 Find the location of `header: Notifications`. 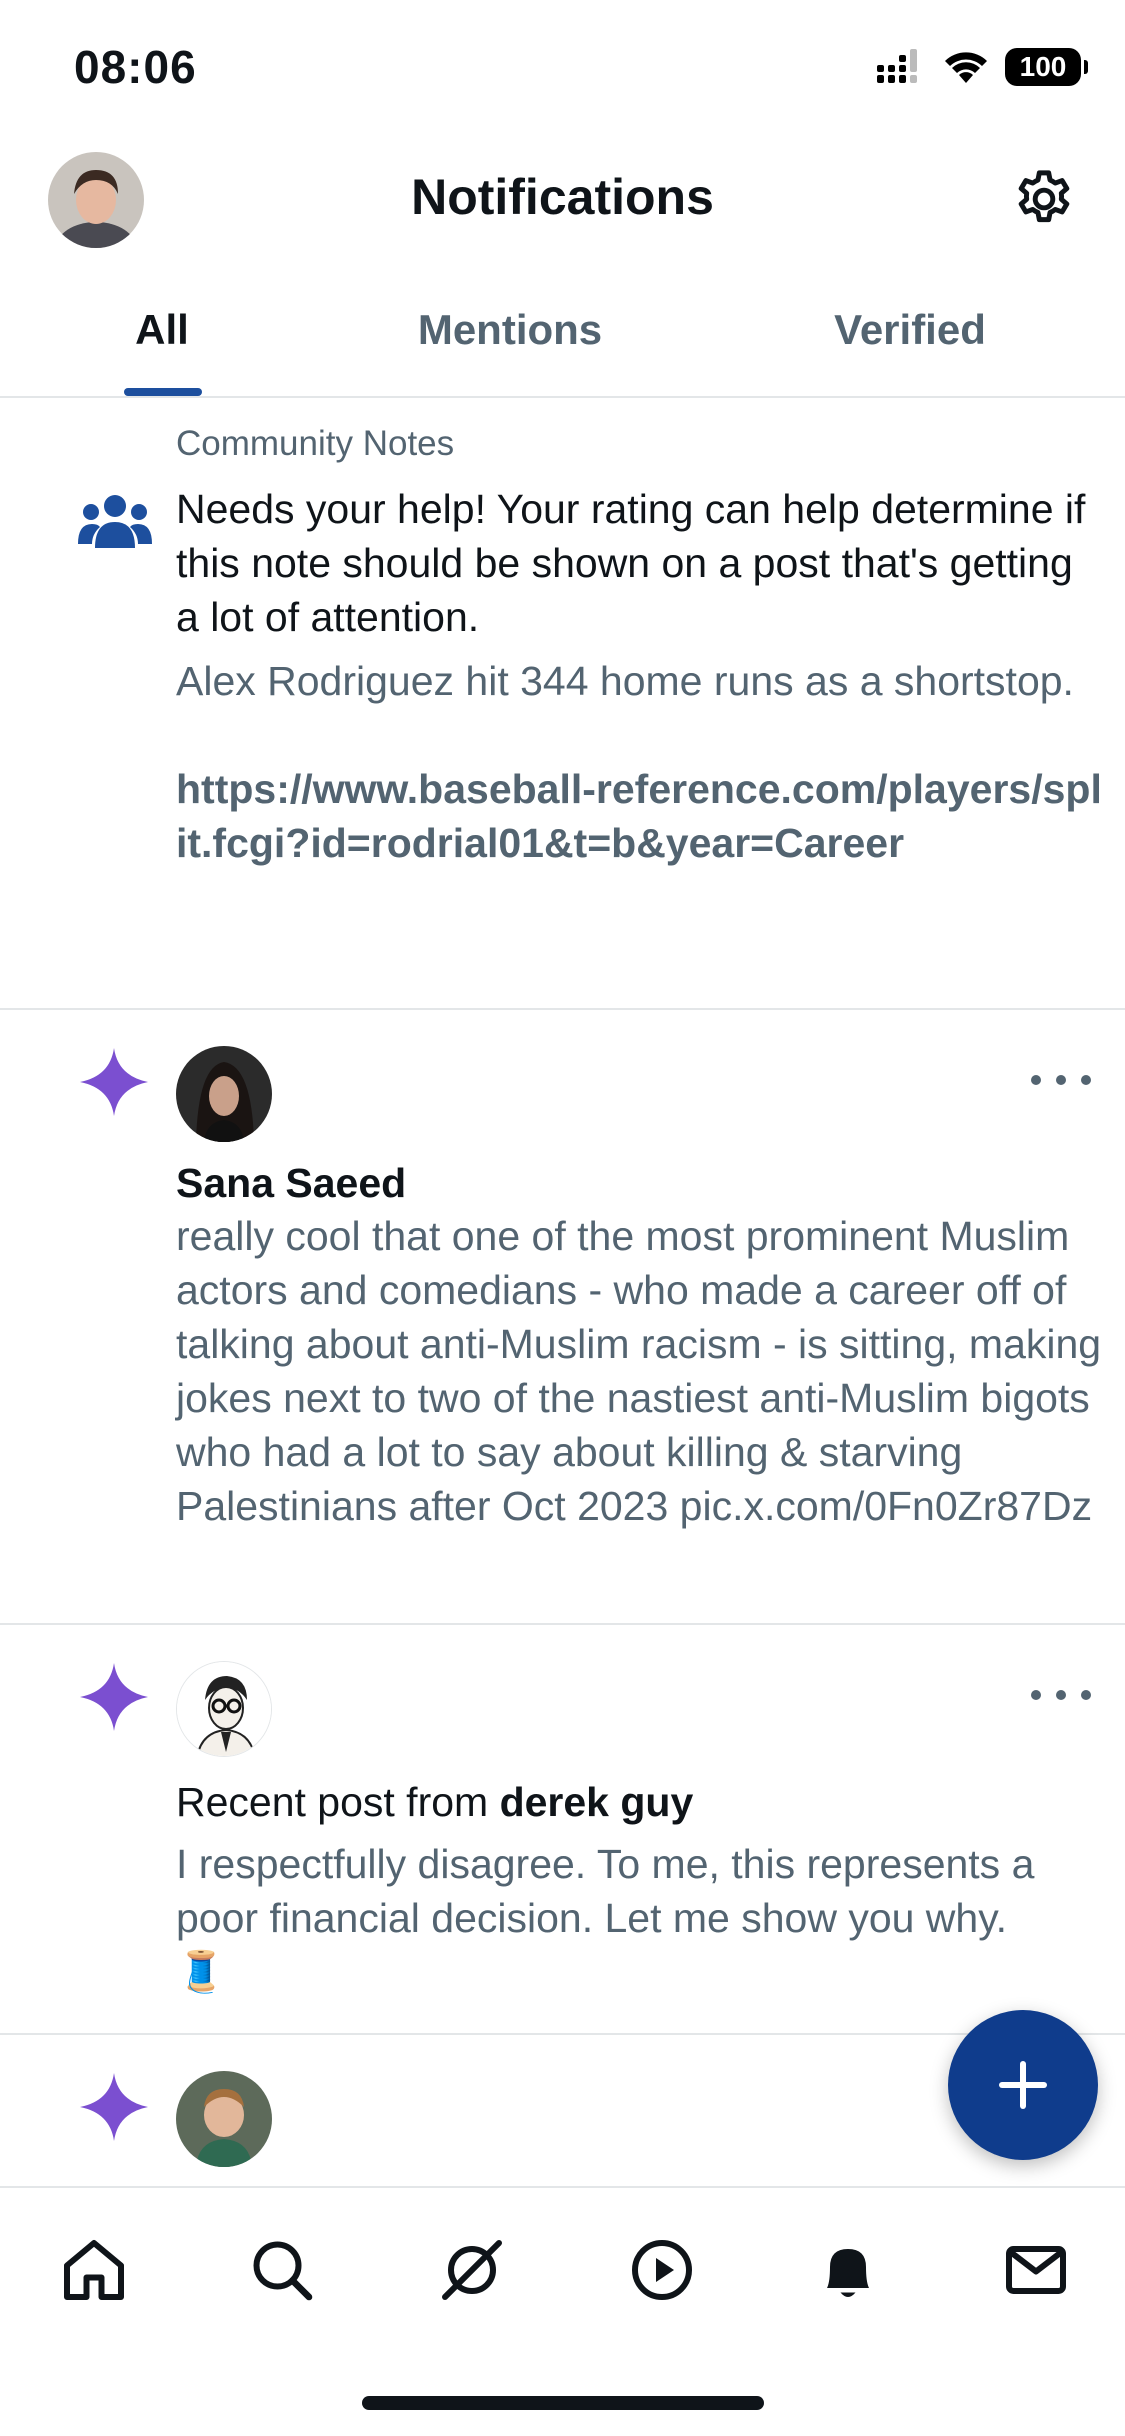

header: Notifications is located at coordinates (562, 200).